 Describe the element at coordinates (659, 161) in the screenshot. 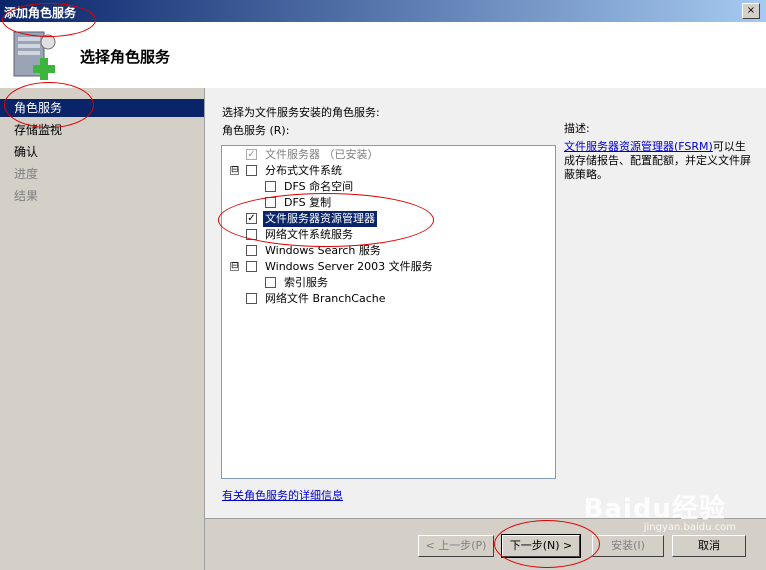

I see `description-body: 文件服务器资源管理器(FSRM)可以生成存储报告、配置配额，并定义文件屏蔽策略。` at that location.